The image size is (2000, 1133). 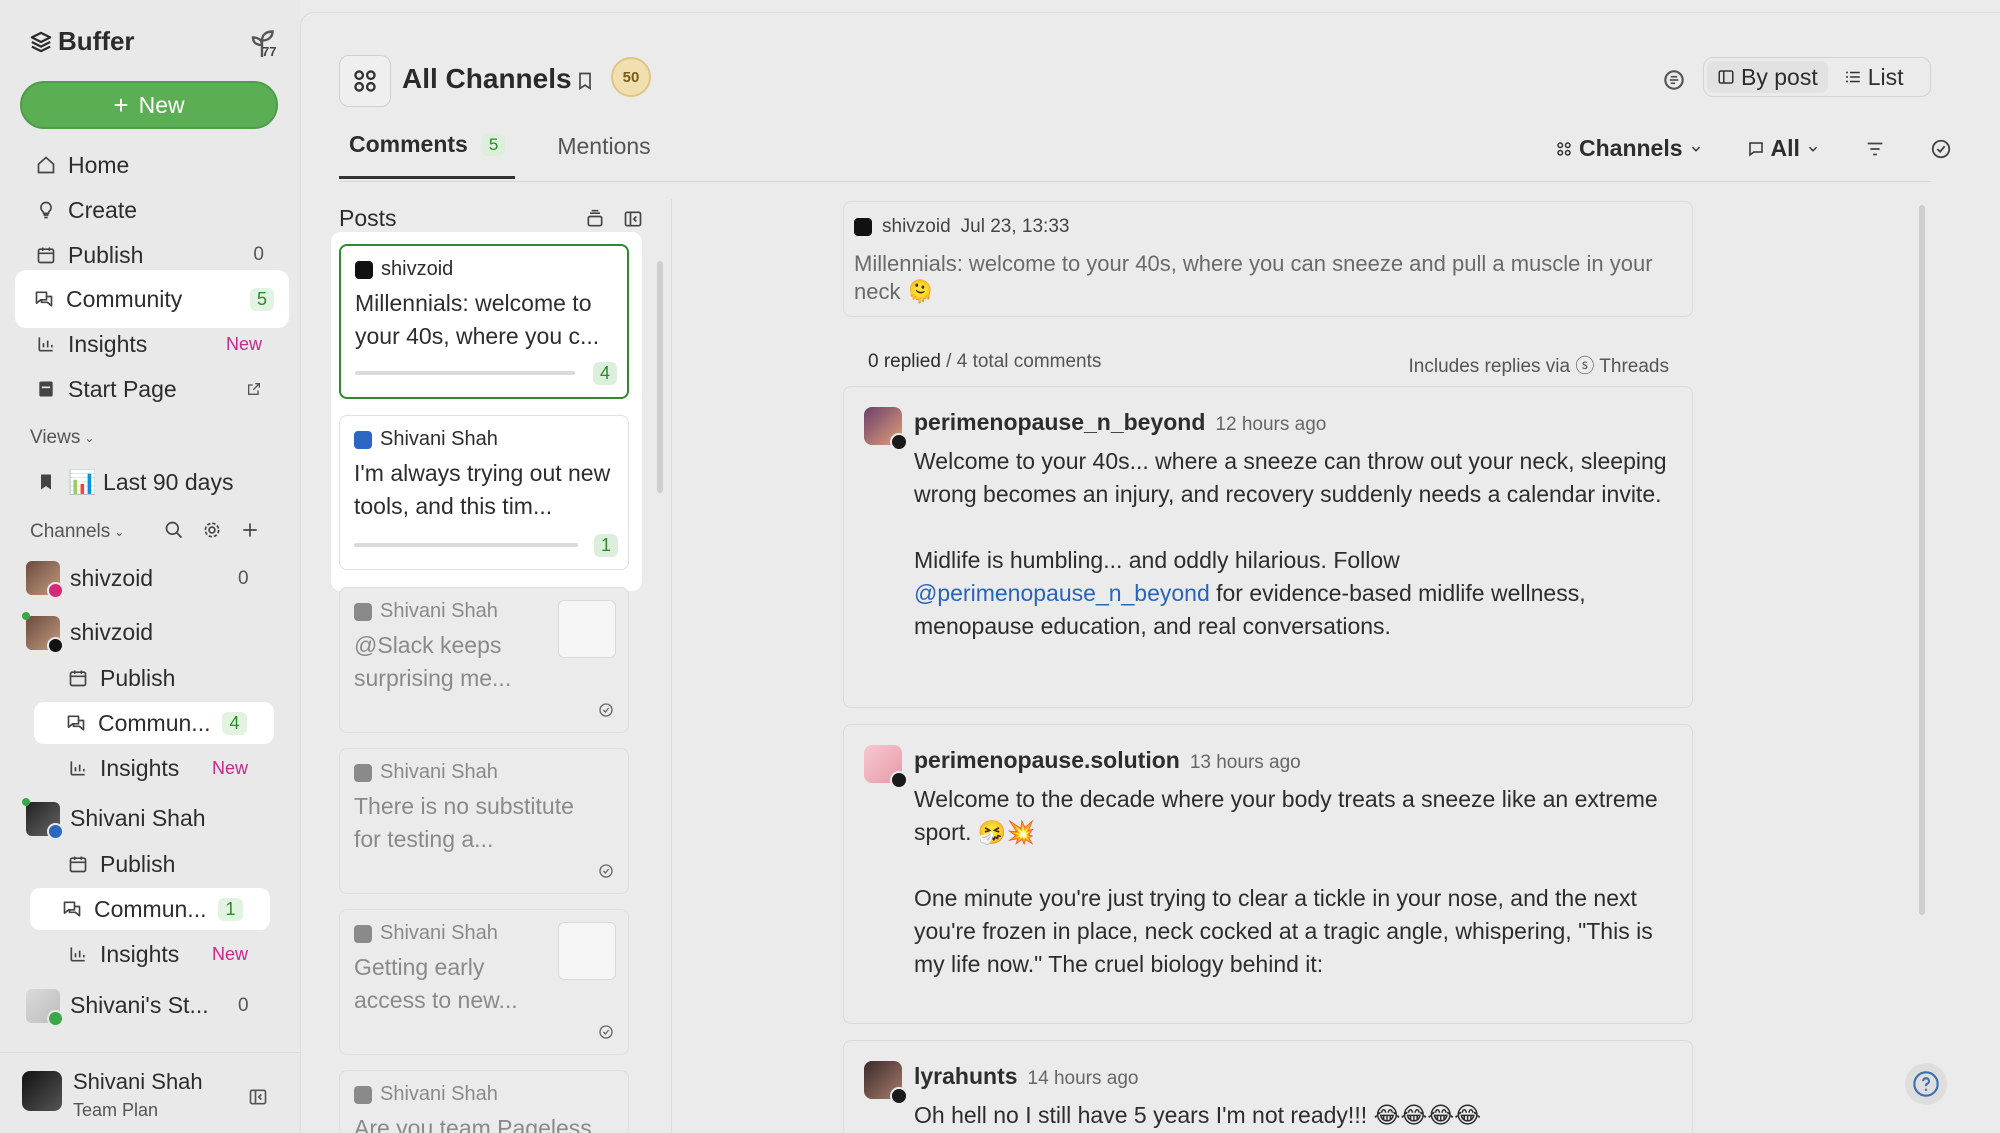 I want to click on calendar-icon, so click(x=78, y=864).